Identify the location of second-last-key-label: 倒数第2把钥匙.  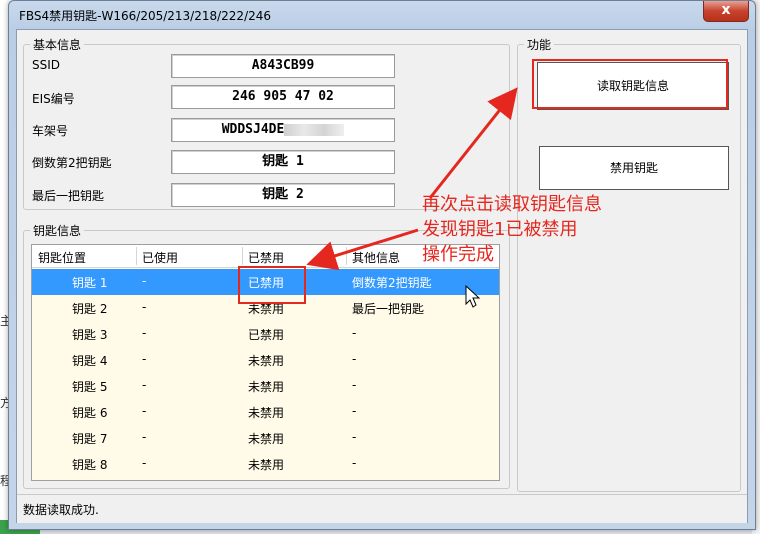
(72, 163).